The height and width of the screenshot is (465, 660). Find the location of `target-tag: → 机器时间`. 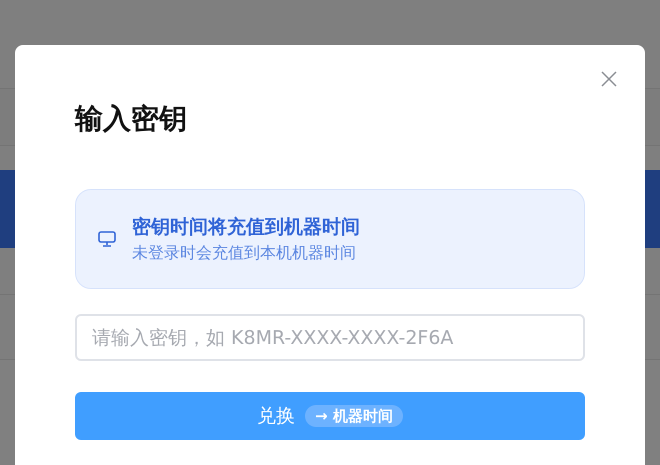

target-tag: → 机器时间 is located at coordinates (354, 416).